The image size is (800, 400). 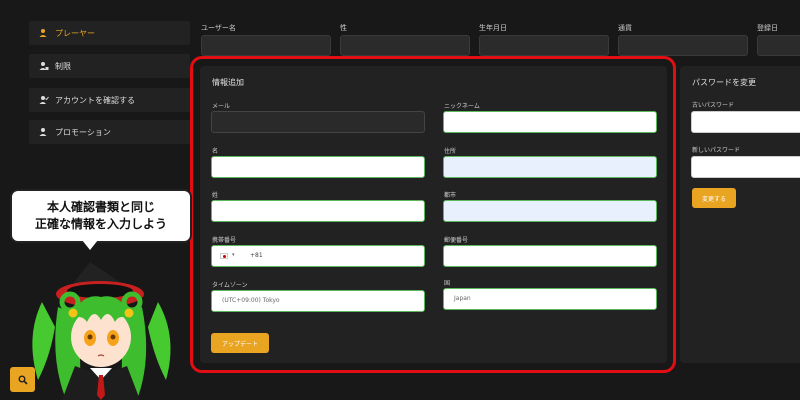 I want to click on sidebar-item-verify-account: アカウントを確認する, so click(x=109, y=100).